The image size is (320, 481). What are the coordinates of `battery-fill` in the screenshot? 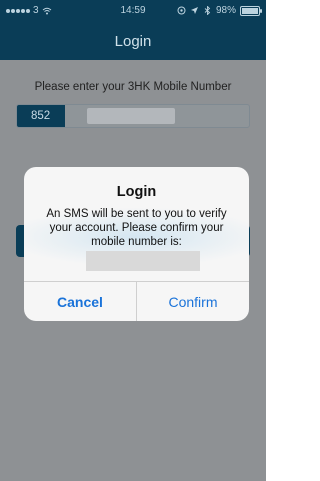 It's located at (250, 10).